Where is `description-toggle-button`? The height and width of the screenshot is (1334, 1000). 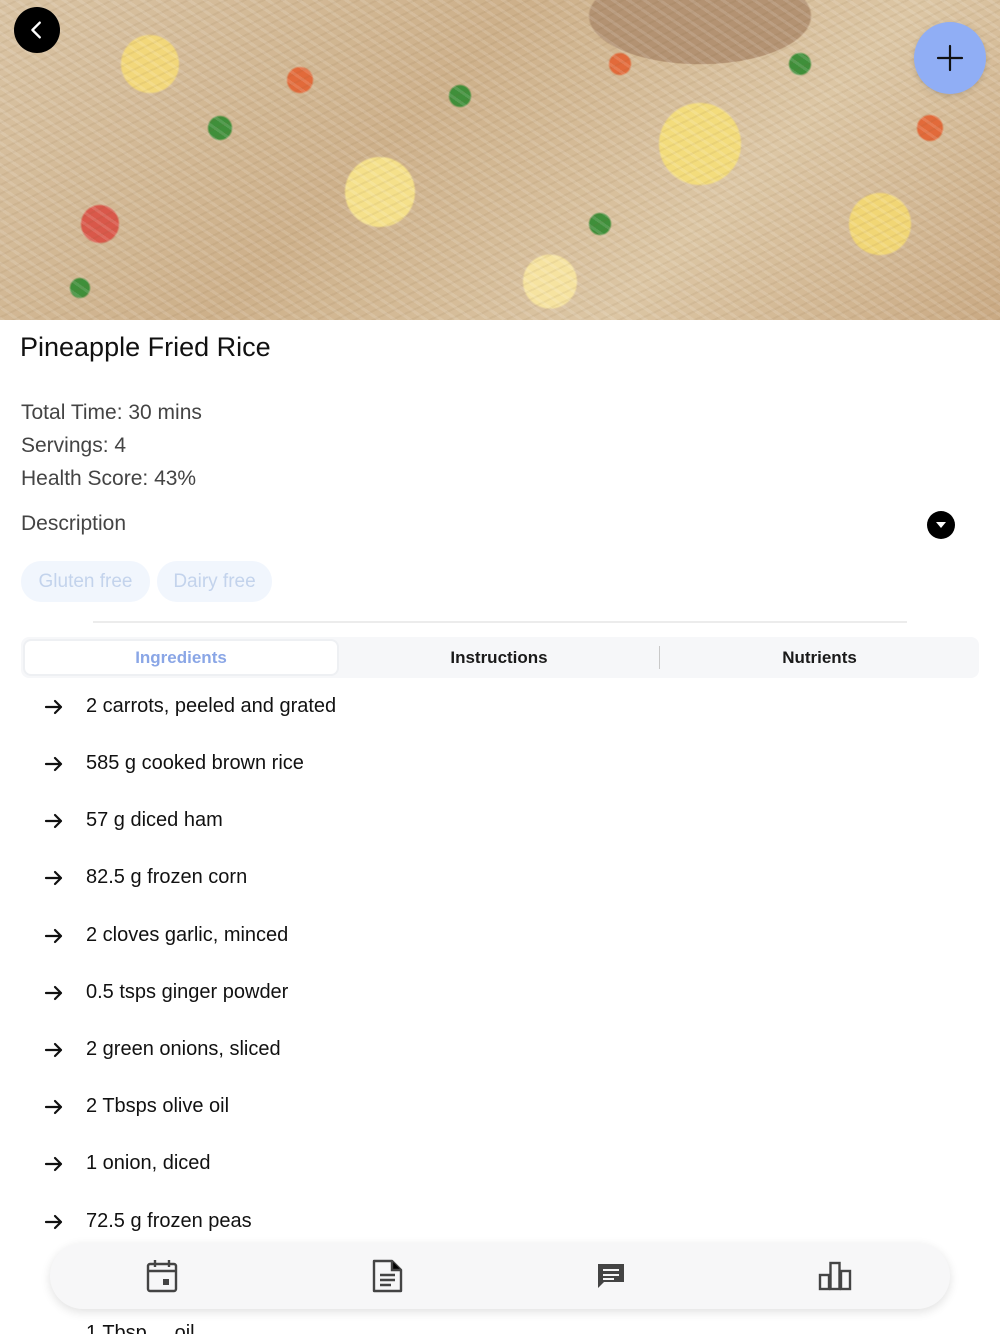
description-toggle-button is located at coordinates (941, 525).